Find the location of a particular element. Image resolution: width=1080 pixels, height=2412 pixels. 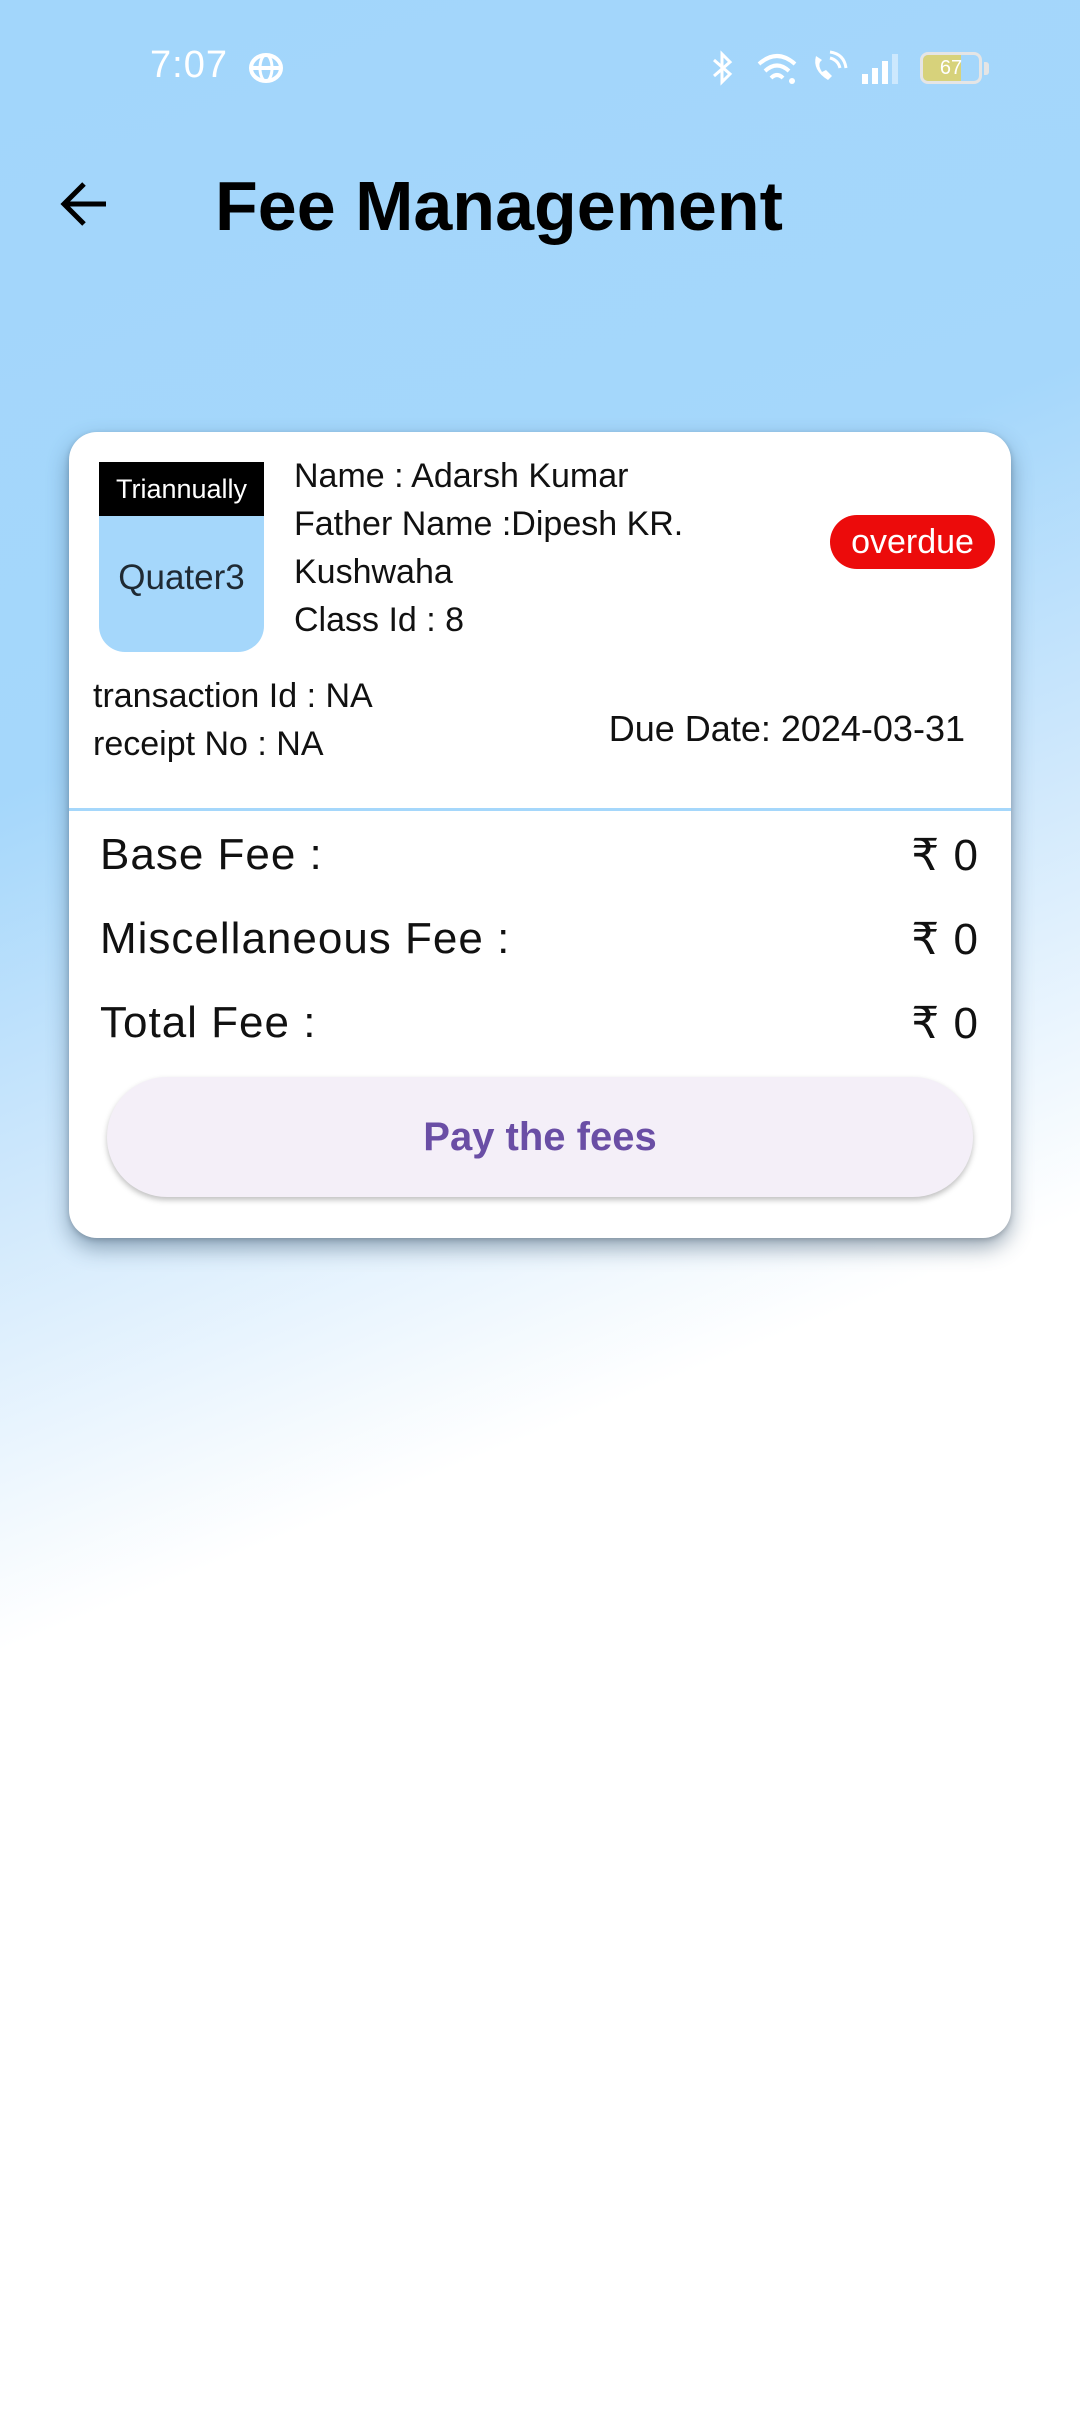

receipt-no: receipt No : NA is located at coordinates (208, 744).